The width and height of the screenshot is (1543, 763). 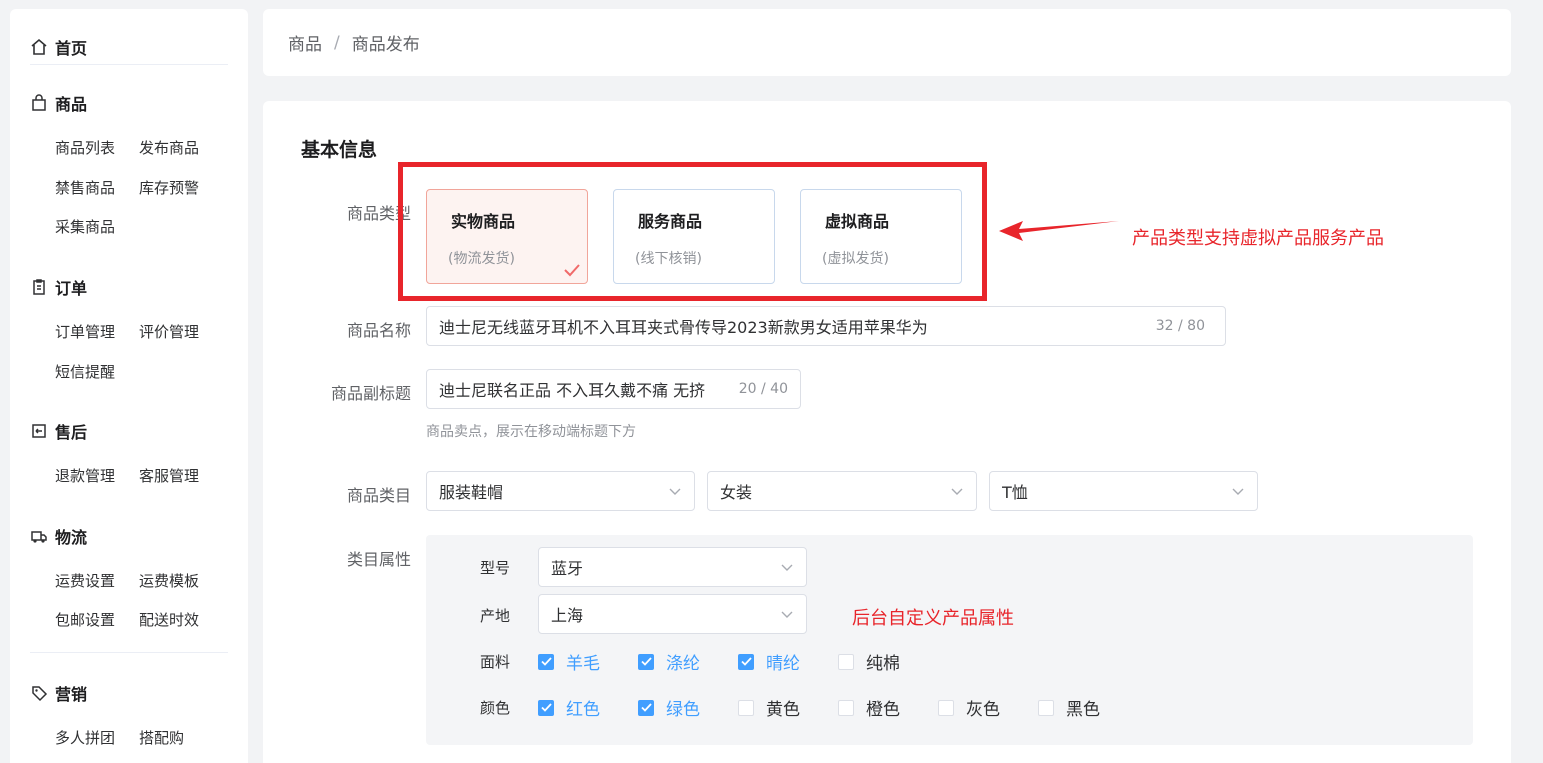 I want to click on material-checkbox-cotton: 纯棉, so click(x=869, y=661).